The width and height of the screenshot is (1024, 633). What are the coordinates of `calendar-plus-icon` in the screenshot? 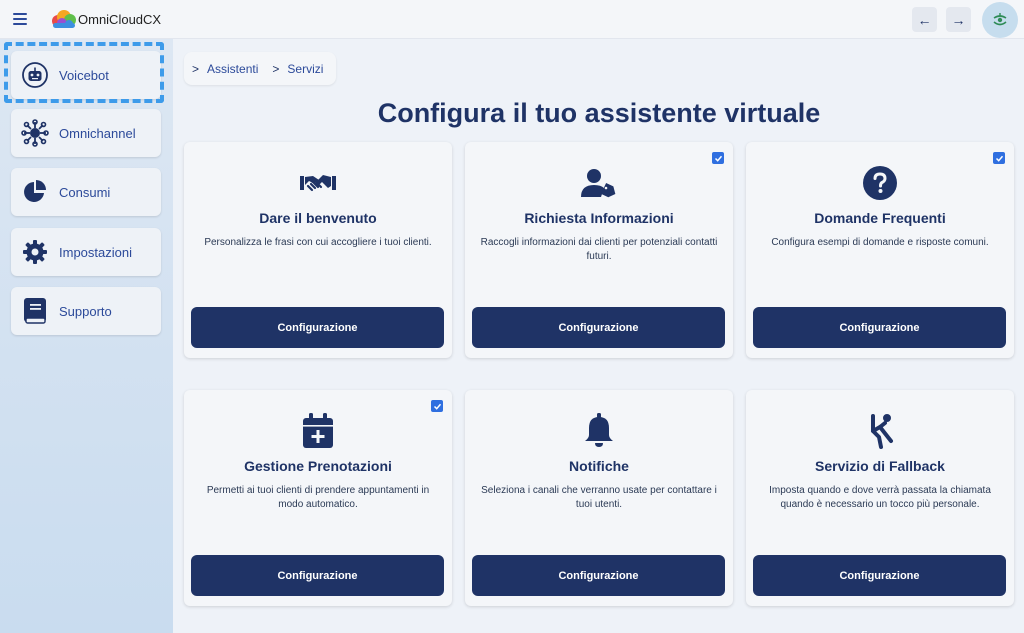 It's located at (318, 431).